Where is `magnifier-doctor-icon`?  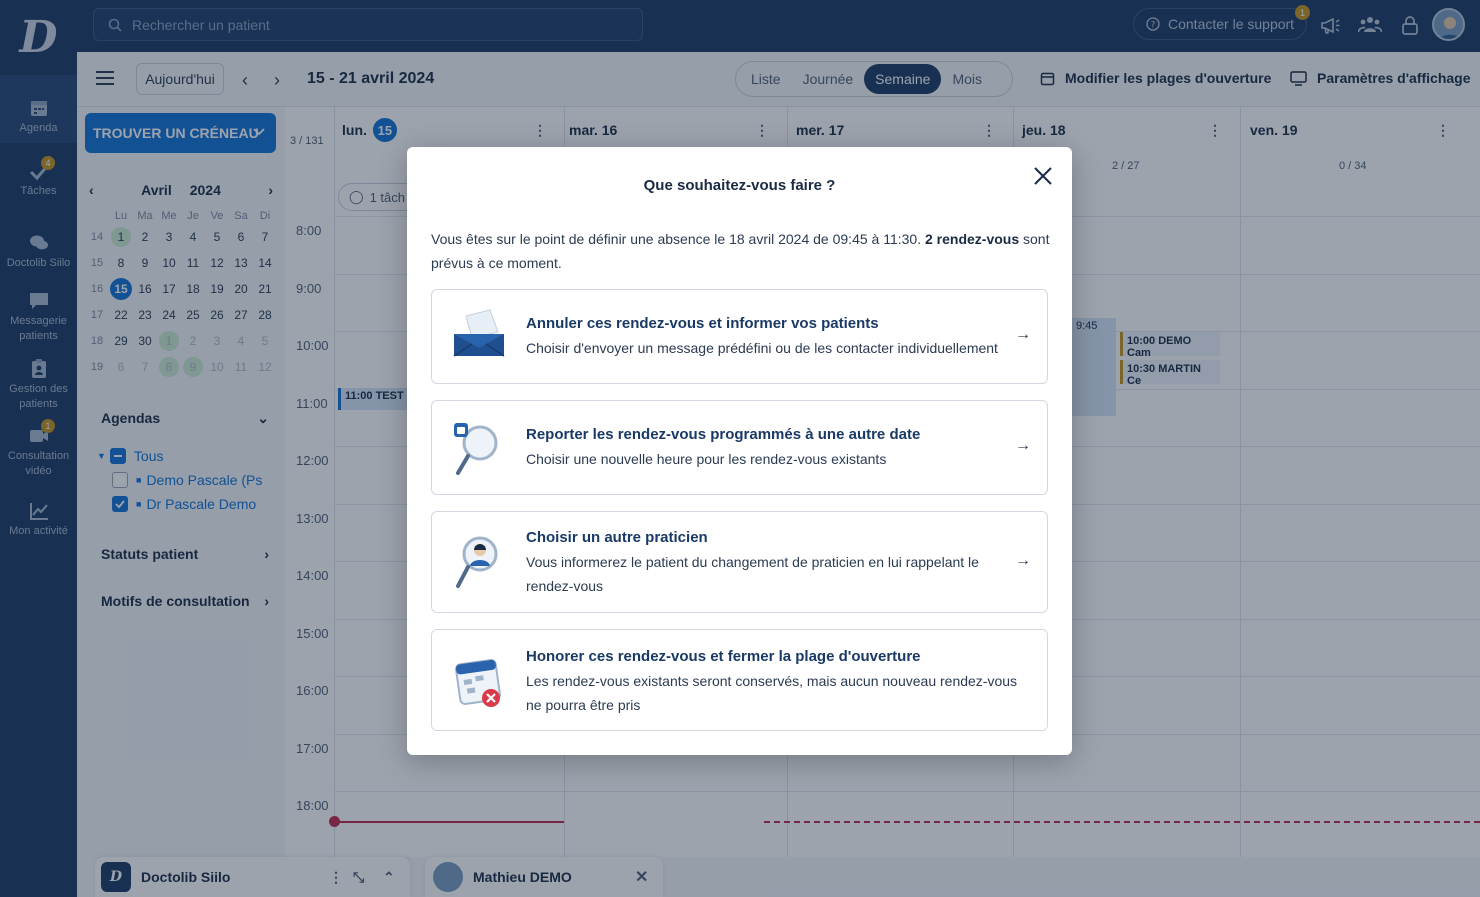 magnifier-doctor-icon is located at coordinates (477, 562).